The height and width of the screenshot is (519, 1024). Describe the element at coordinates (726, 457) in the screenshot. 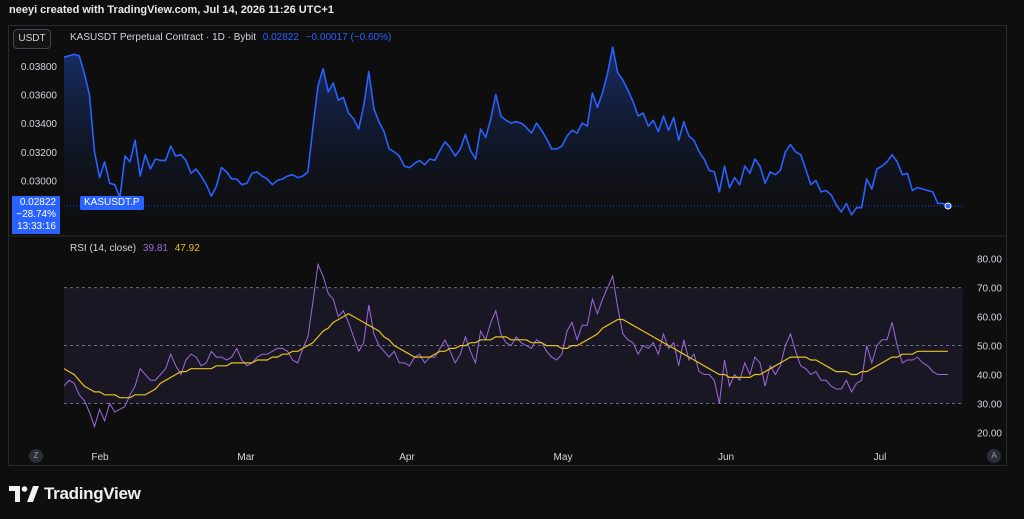

I see `time-axis-tick: Jun` at that location.